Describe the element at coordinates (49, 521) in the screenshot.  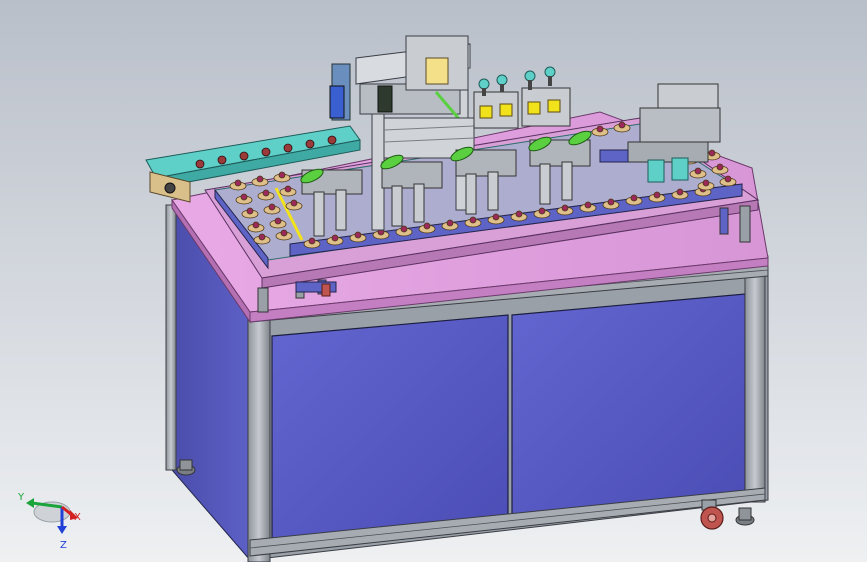
I see `axis-triad: Y X Z` at that location.